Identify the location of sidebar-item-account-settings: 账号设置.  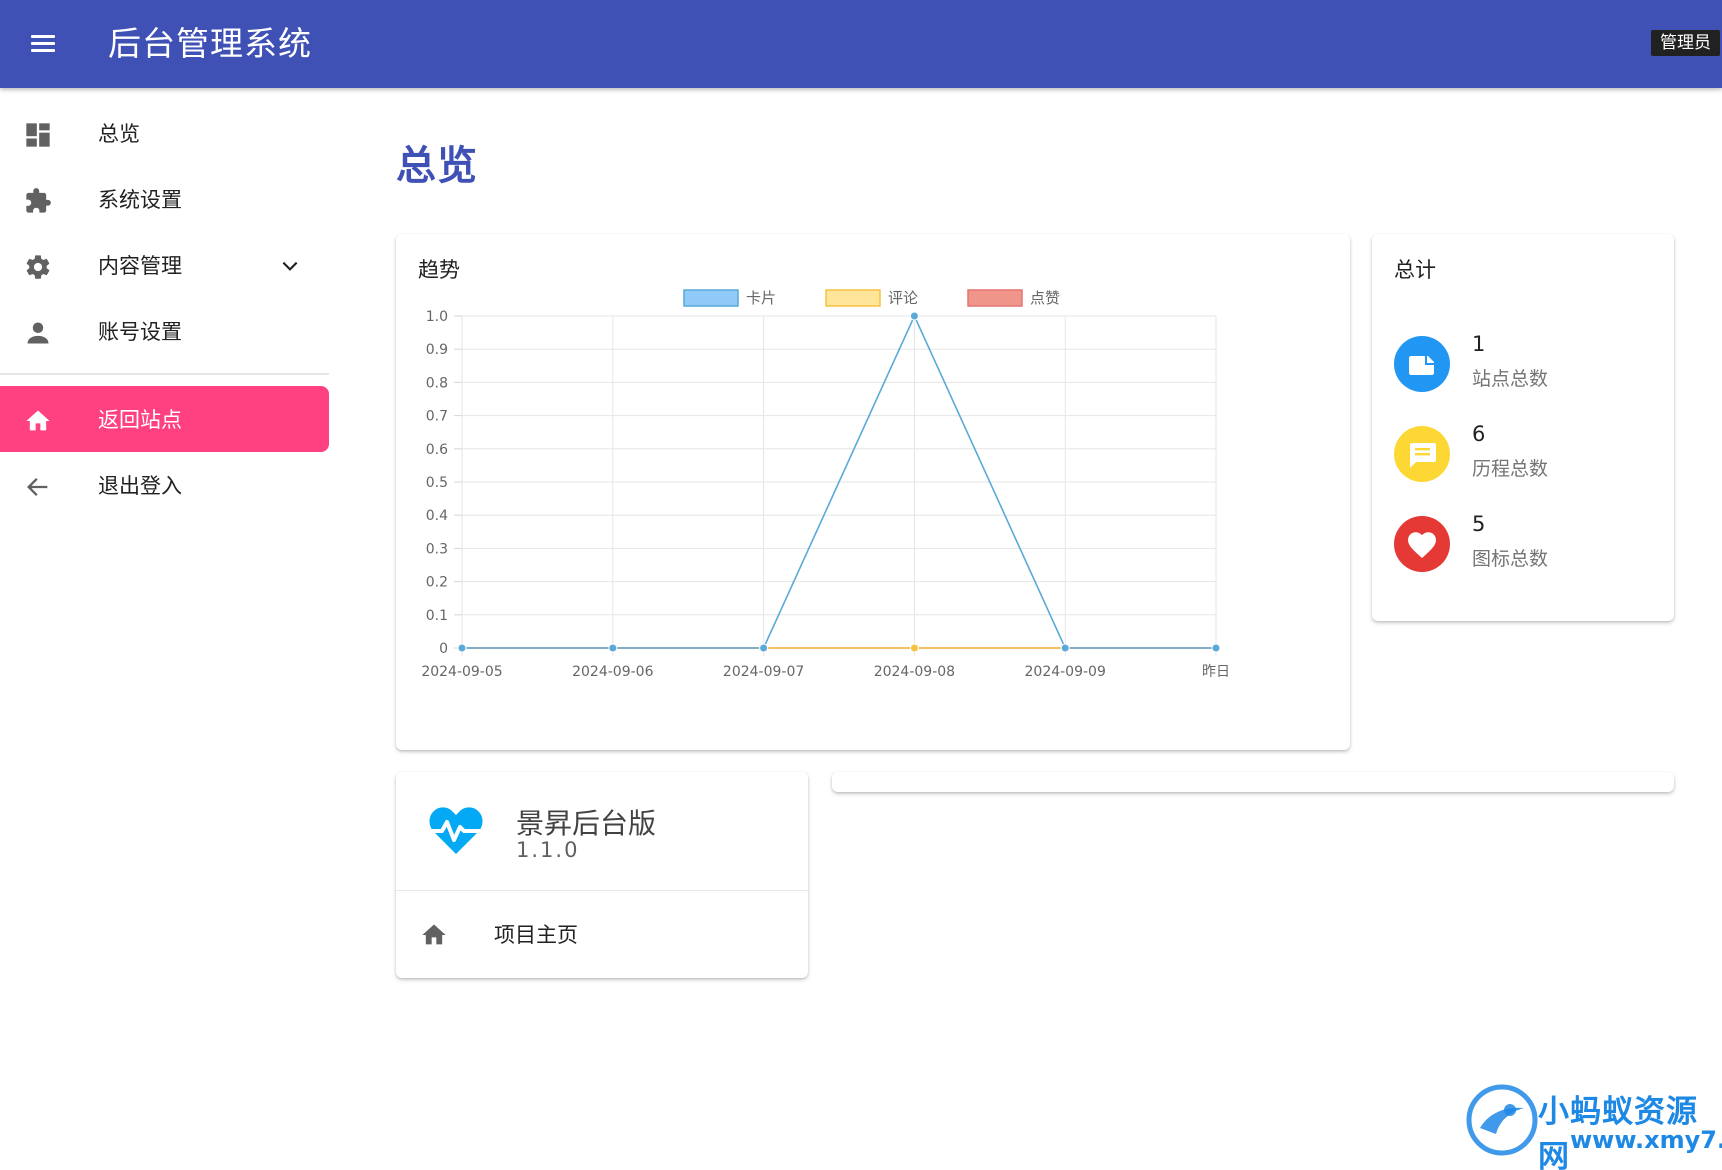
(164, 331).